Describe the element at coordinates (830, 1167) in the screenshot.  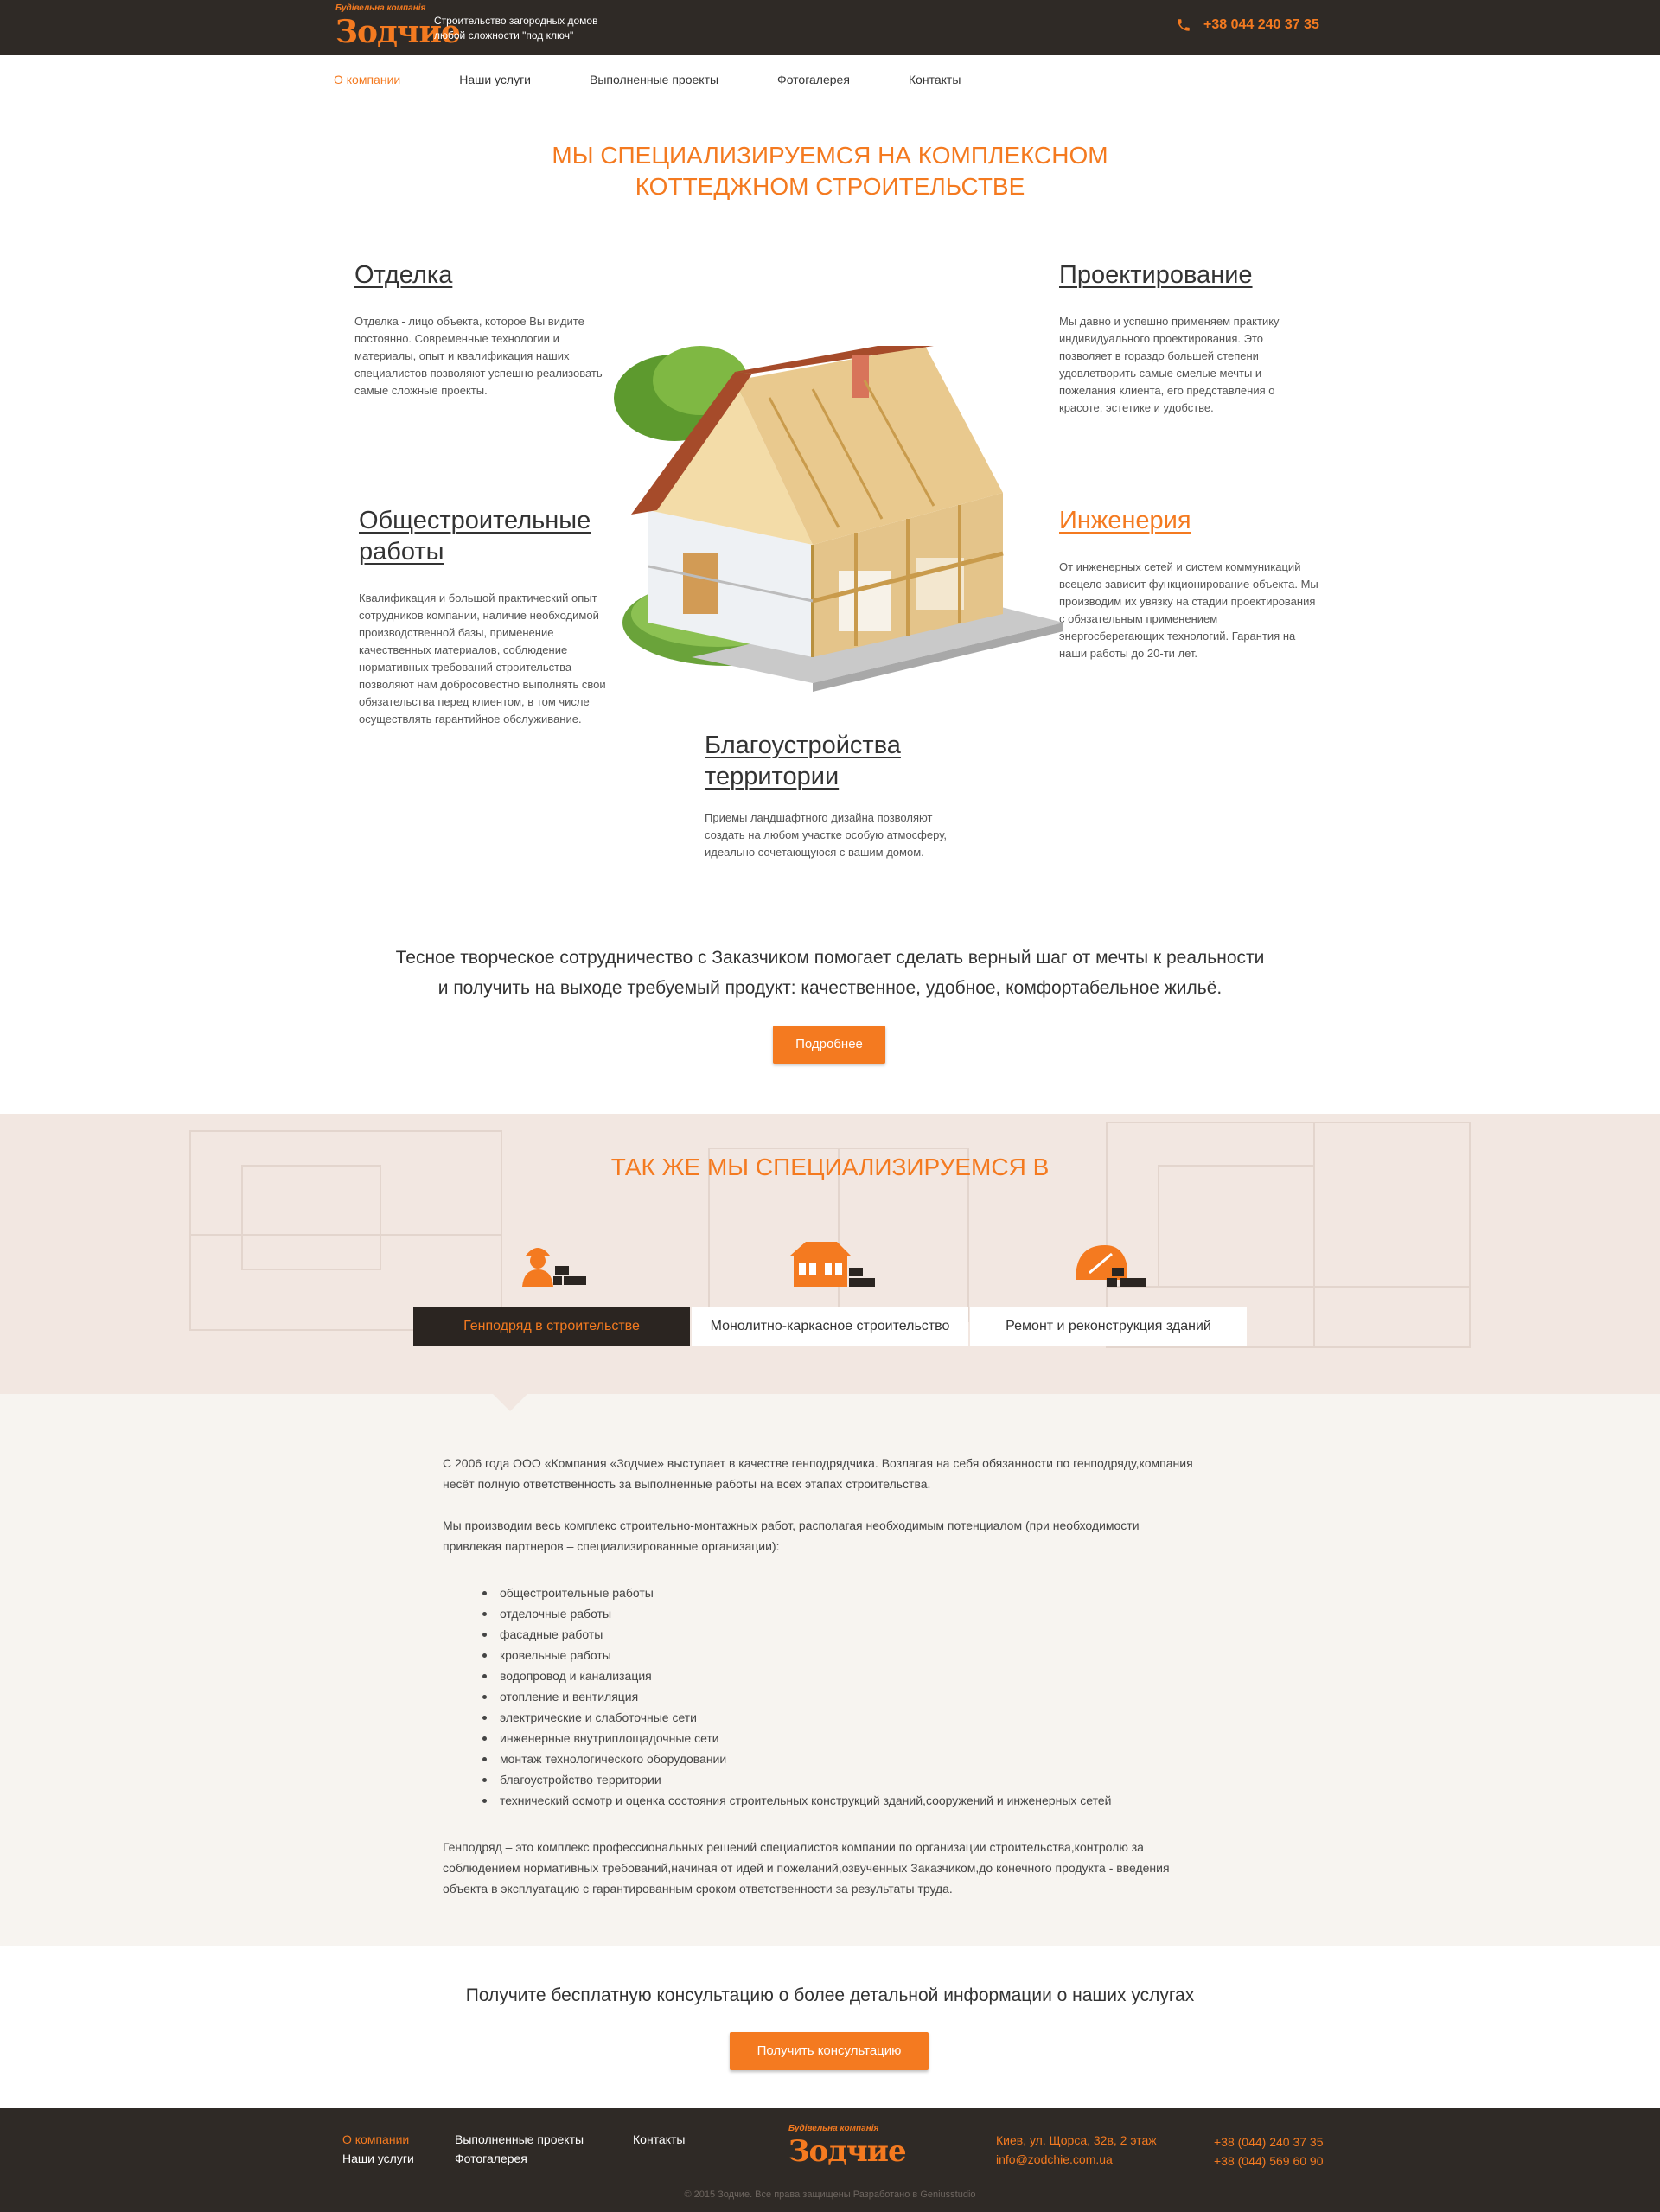
I see `also-section-title: ТАК ЖЕ МЫ СПЕЦИАЛИЗИРУЕМСЯ В` at that location.